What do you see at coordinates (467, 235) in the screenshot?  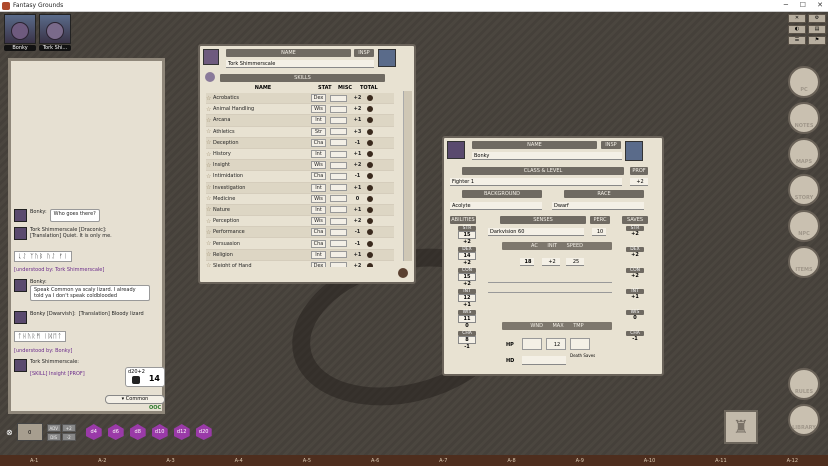 I see `ability-block: STR 15 +2` at bounding box center [467, 235].